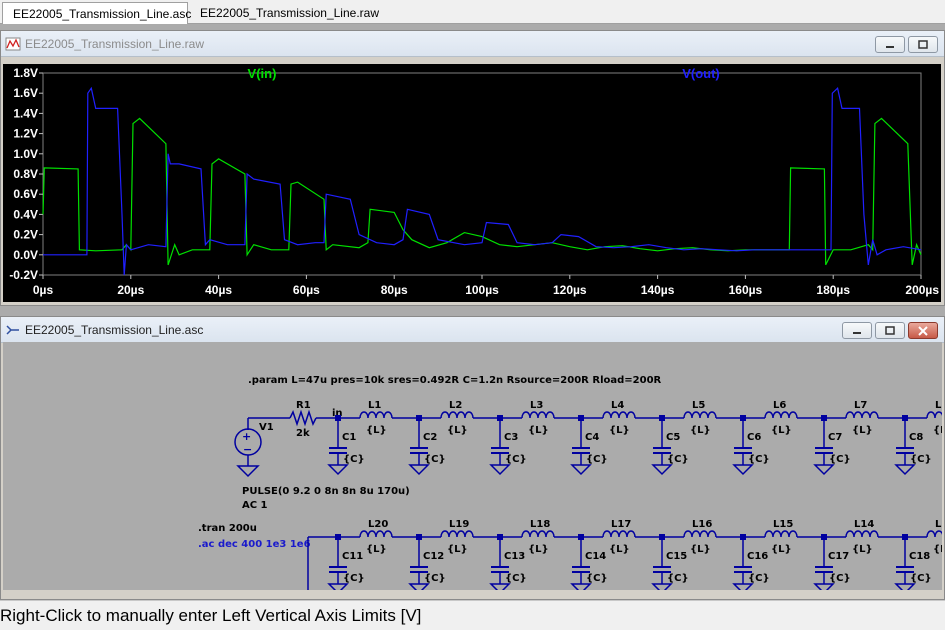  Describe the element at coordinates (254, 544) in the screenshot. I see `ac-directive: .ac dec 400 1e3 1e6` at that location.